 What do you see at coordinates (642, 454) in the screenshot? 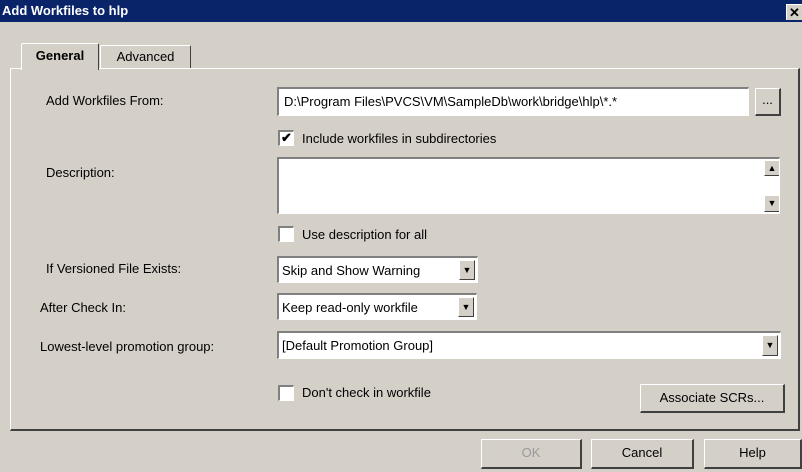
I see `cancel-button: Cancel` at bounding box center [642, 454].